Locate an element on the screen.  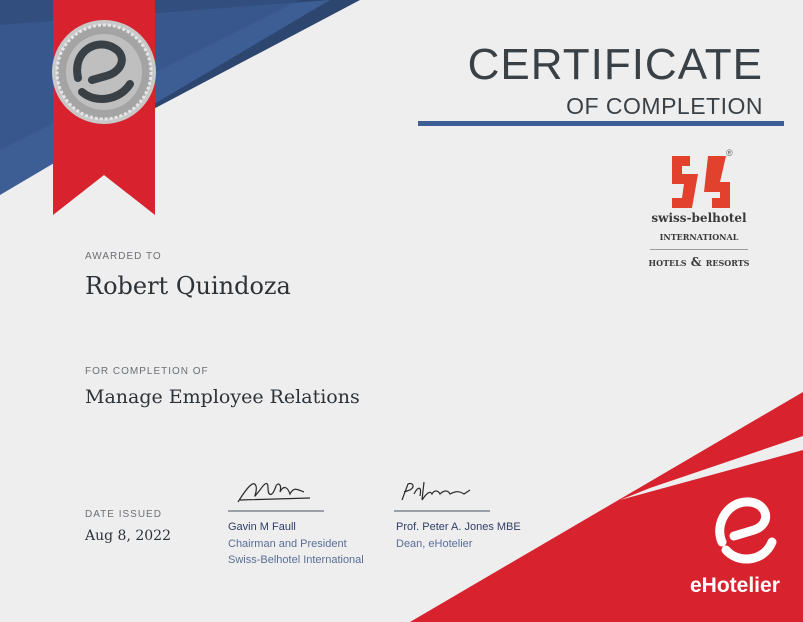
certificate-title: CERTIFICATE is located at coordinates (615, 64).